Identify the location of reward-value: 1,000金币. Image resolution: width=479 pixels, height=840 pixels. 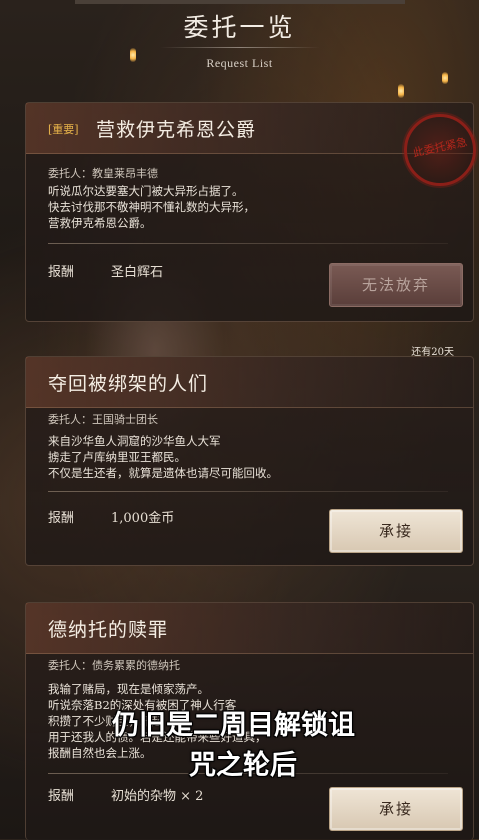
(143, 518).